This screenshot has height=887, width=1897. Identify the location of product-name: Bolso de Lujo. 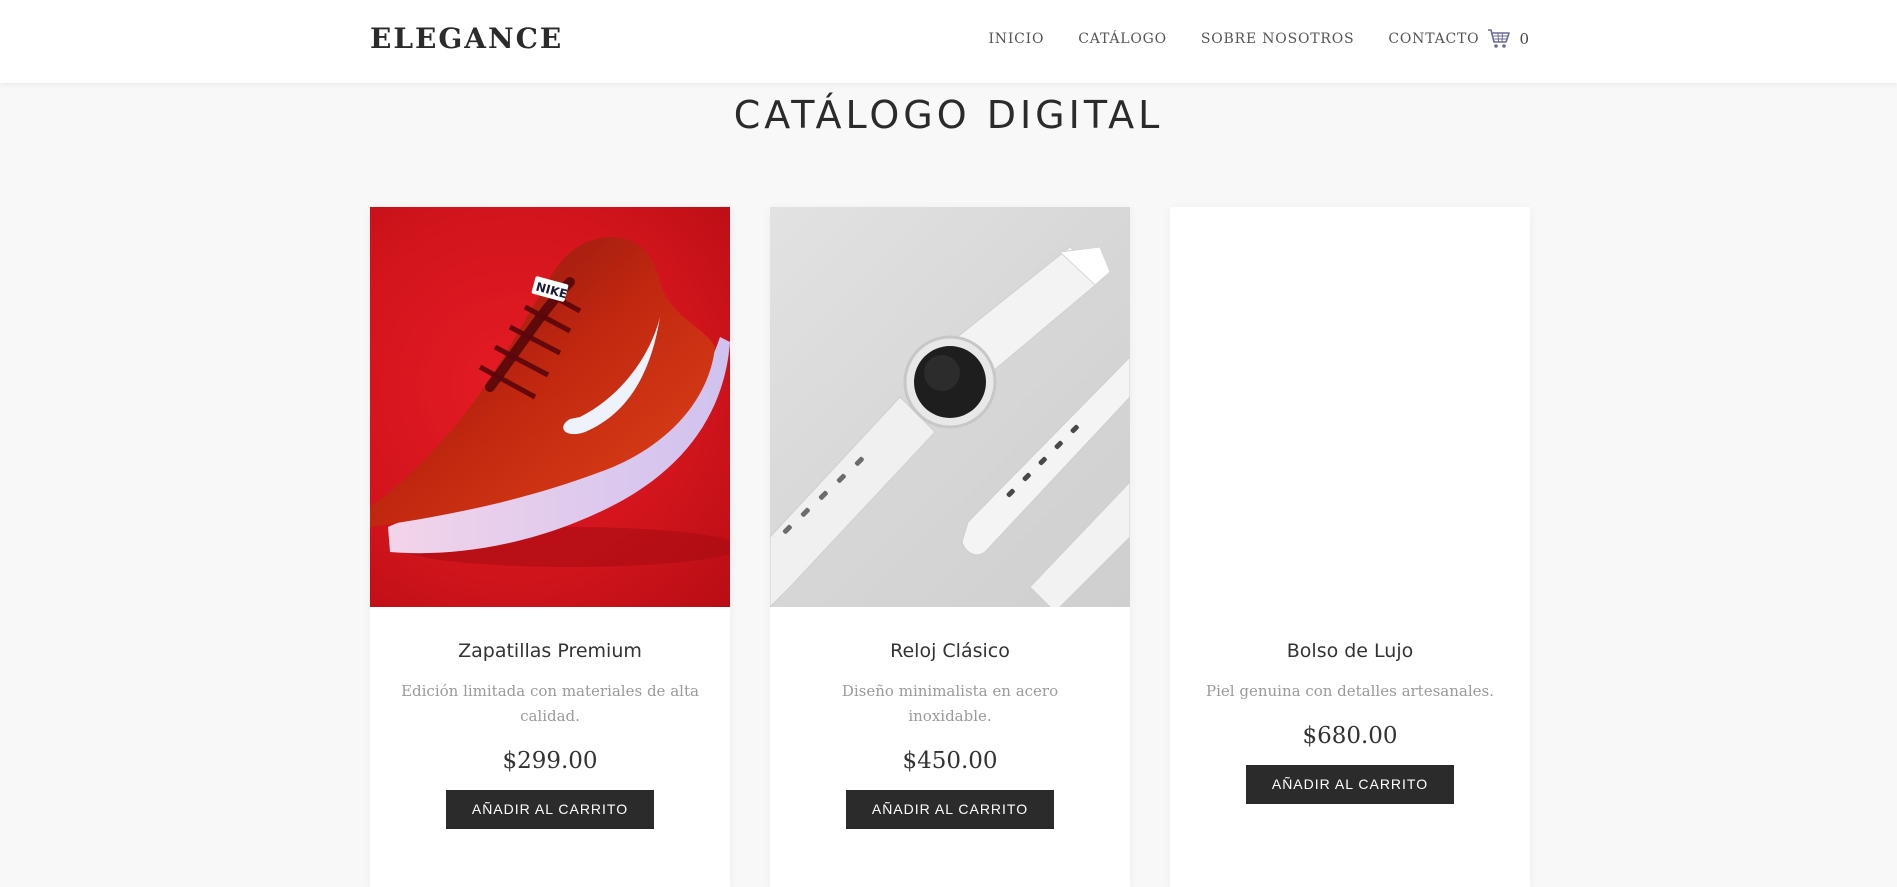
(1350, 651).